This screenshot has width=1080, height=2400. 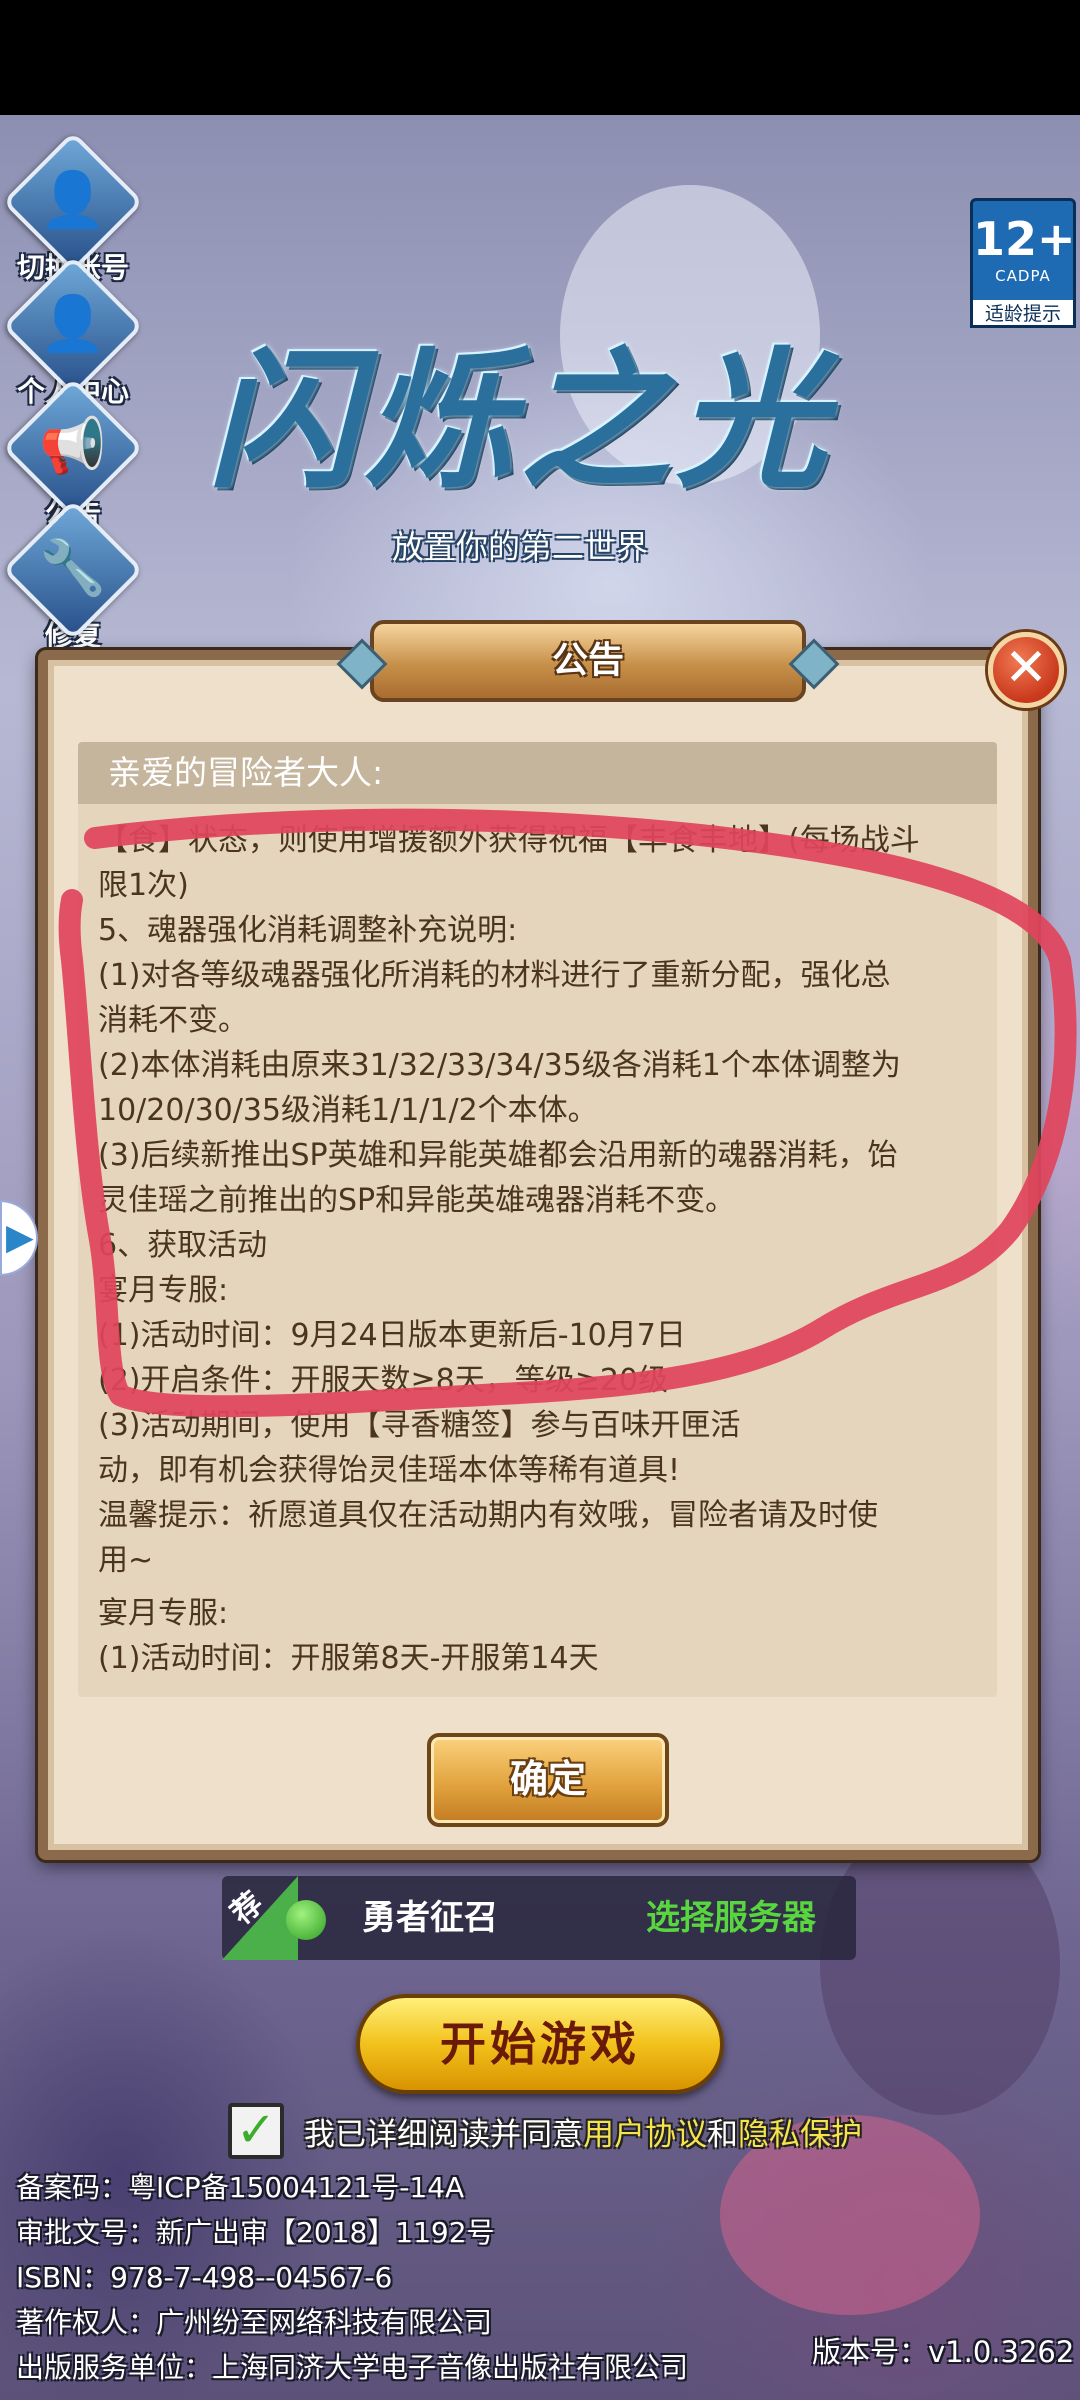 I want to click on version-text: 版本号：v1.0.3262, so click(x=943, y=2352).